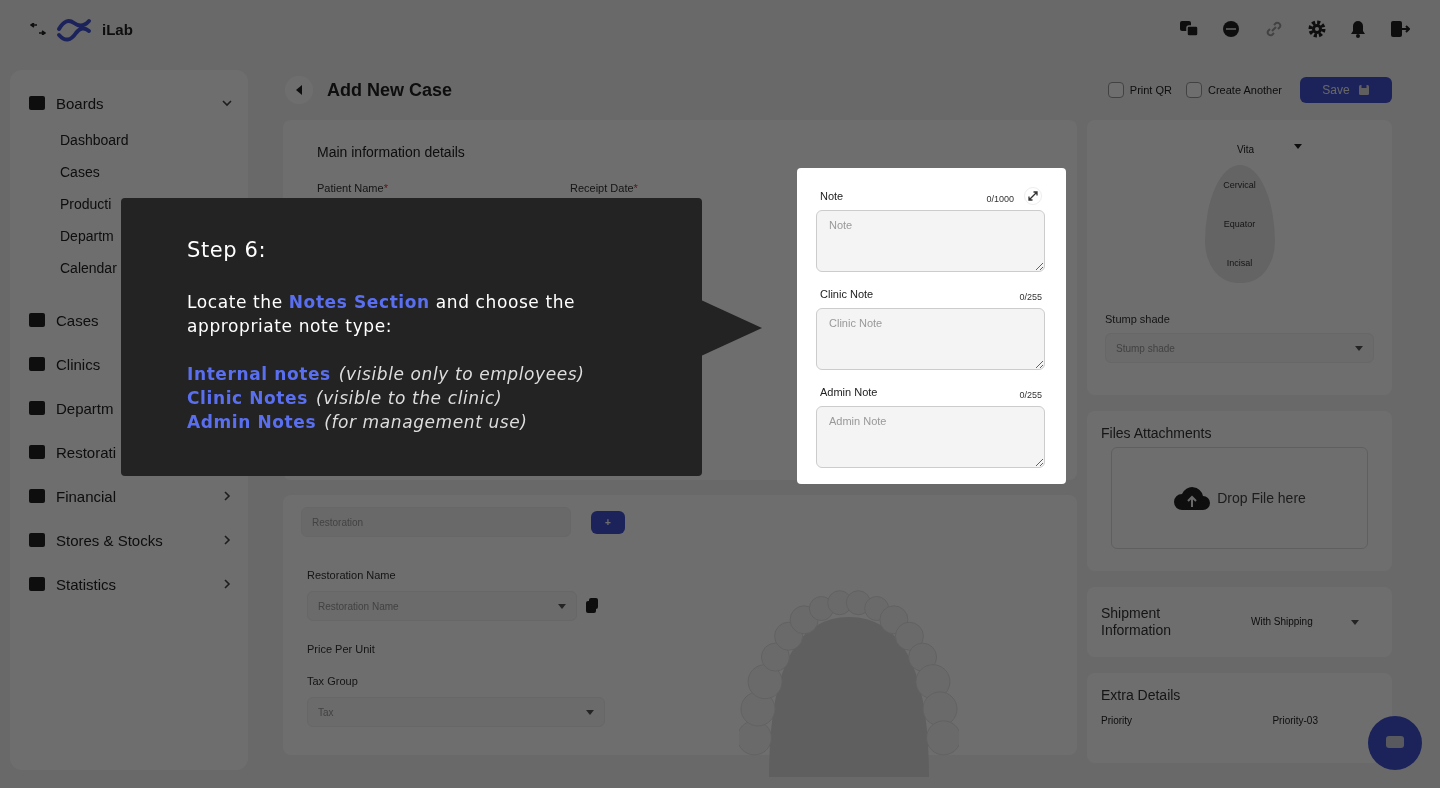  What do you see at coordinates (259, 374) in the screenshot?
I see `note-type-name: Internal notes` at bounding box center [259, 374].